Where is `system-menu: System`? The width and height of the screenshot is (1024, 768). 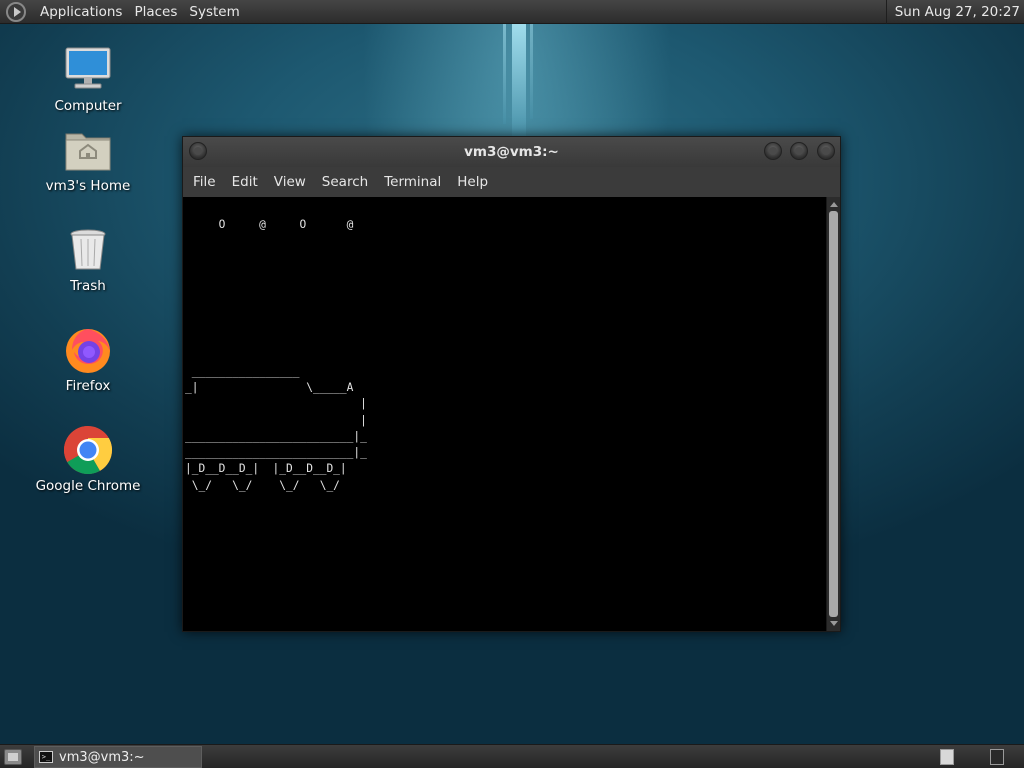 system-menu: System is located at coordinates (214, 12).